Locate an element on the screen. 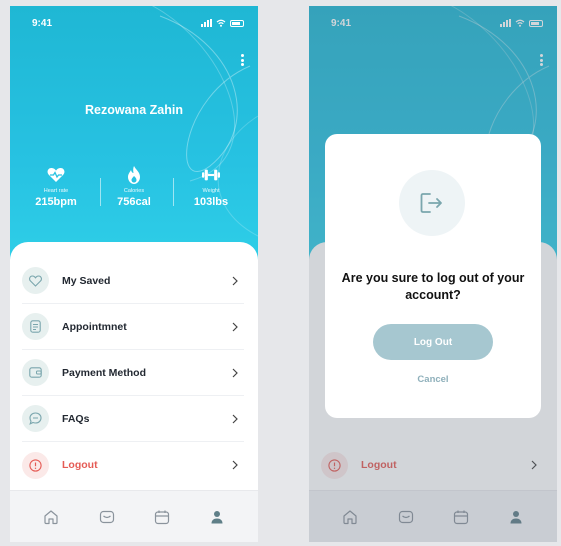 The width and height of the screenshot is (561, 546). menu-item-label: Appointmnet is located at coordinates (94, 326).